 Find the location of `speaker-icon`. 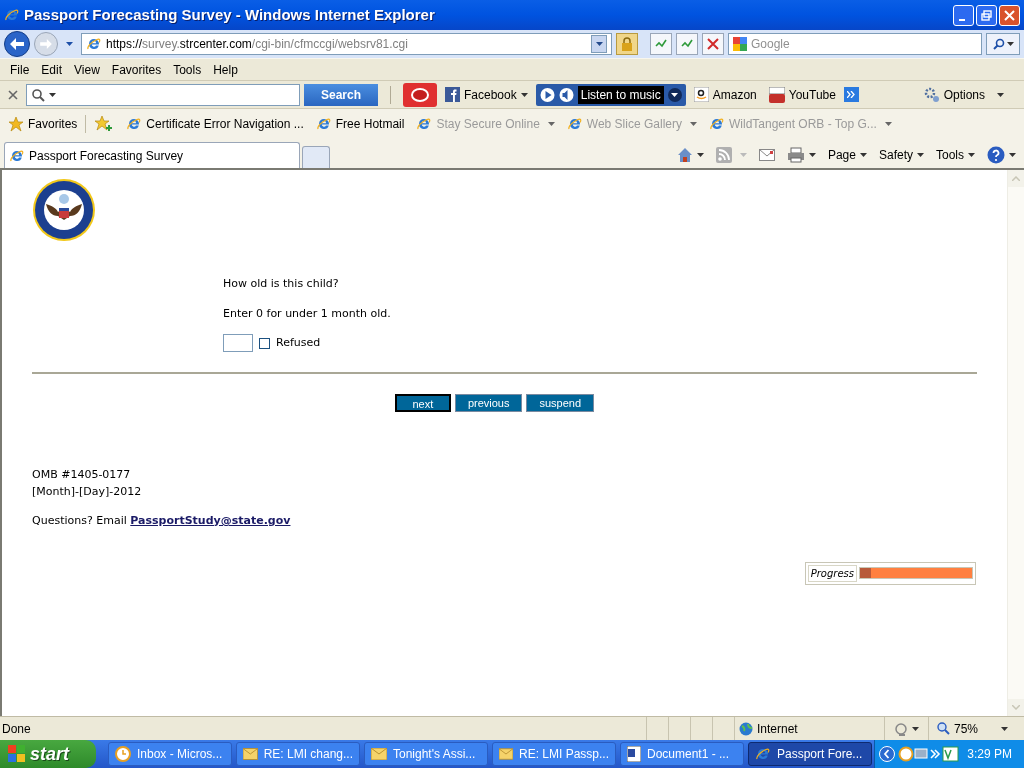

speaker-icon is located at coordinates (566, 94).